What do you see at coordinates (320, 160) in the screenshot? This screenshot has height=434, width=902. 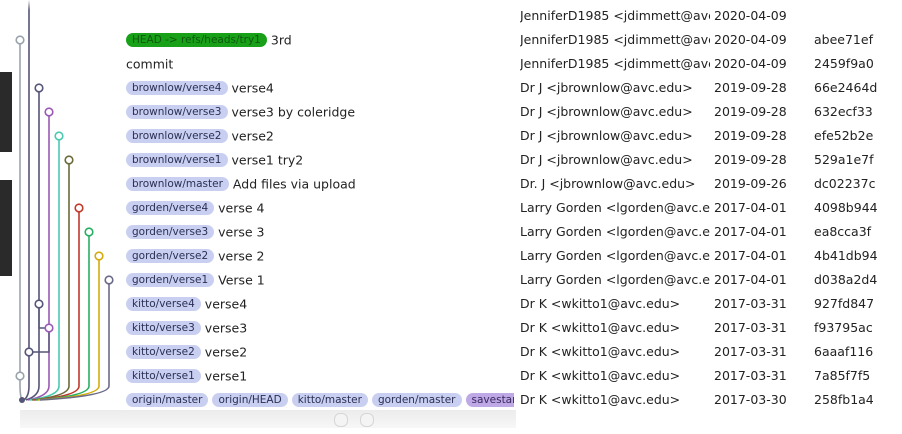 I see `commit-subject: brownlow/verse1 verse1 try2` at bounding box center [320, 160].